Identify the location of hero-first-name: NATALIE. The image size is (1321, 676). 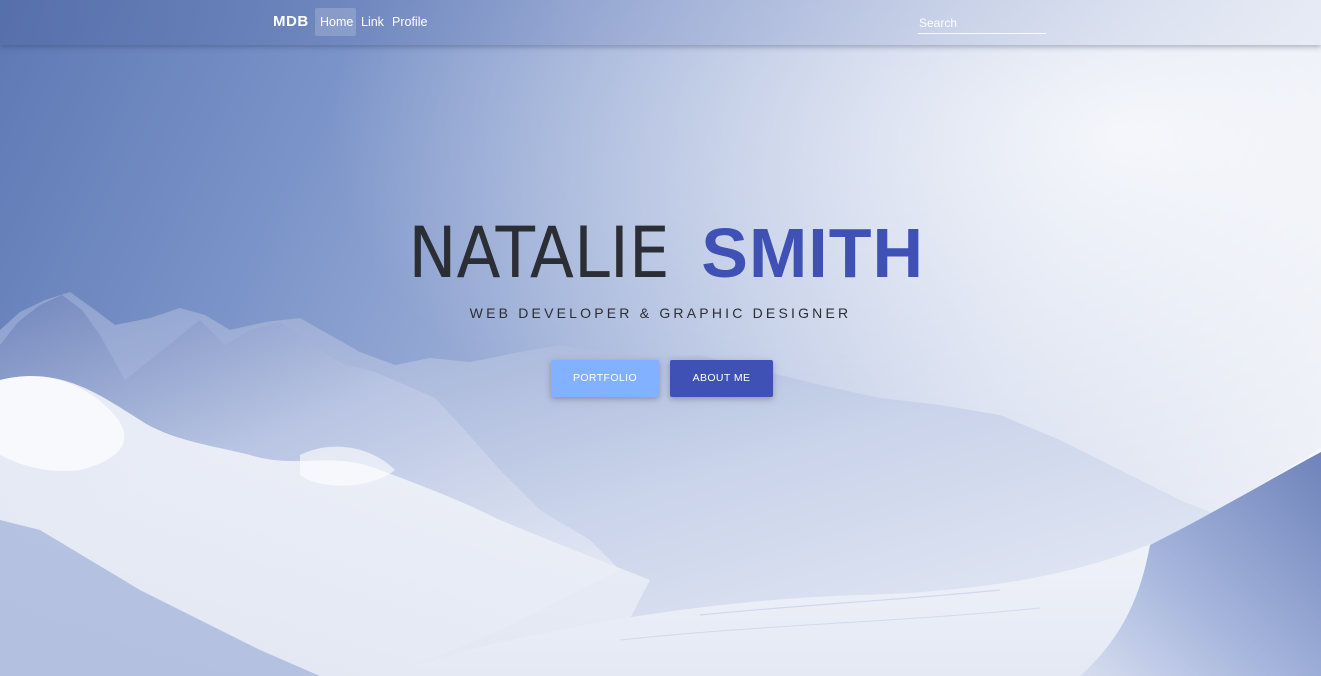
(539, 253).